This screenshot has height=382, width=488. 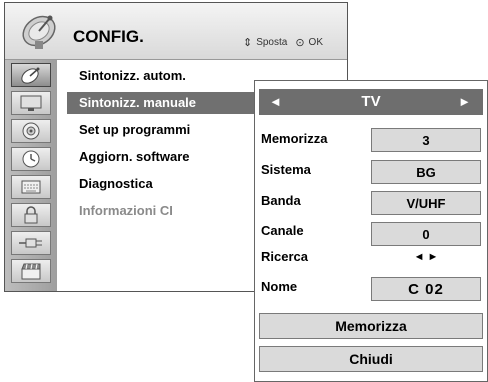 I want to click on monitor-icon, so click(x=31, y=103).